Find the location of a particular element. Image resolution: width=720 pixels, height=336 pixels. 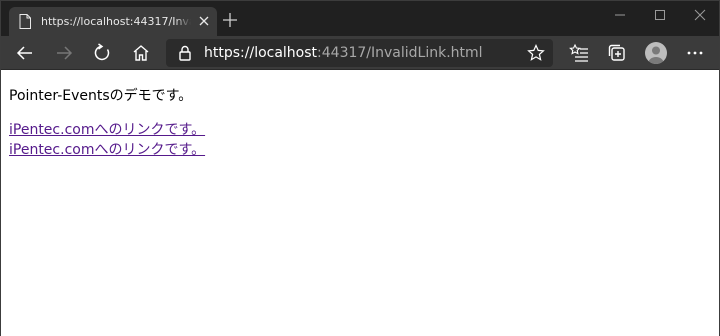

new-tab-icon is located at coordinates (230, 20).